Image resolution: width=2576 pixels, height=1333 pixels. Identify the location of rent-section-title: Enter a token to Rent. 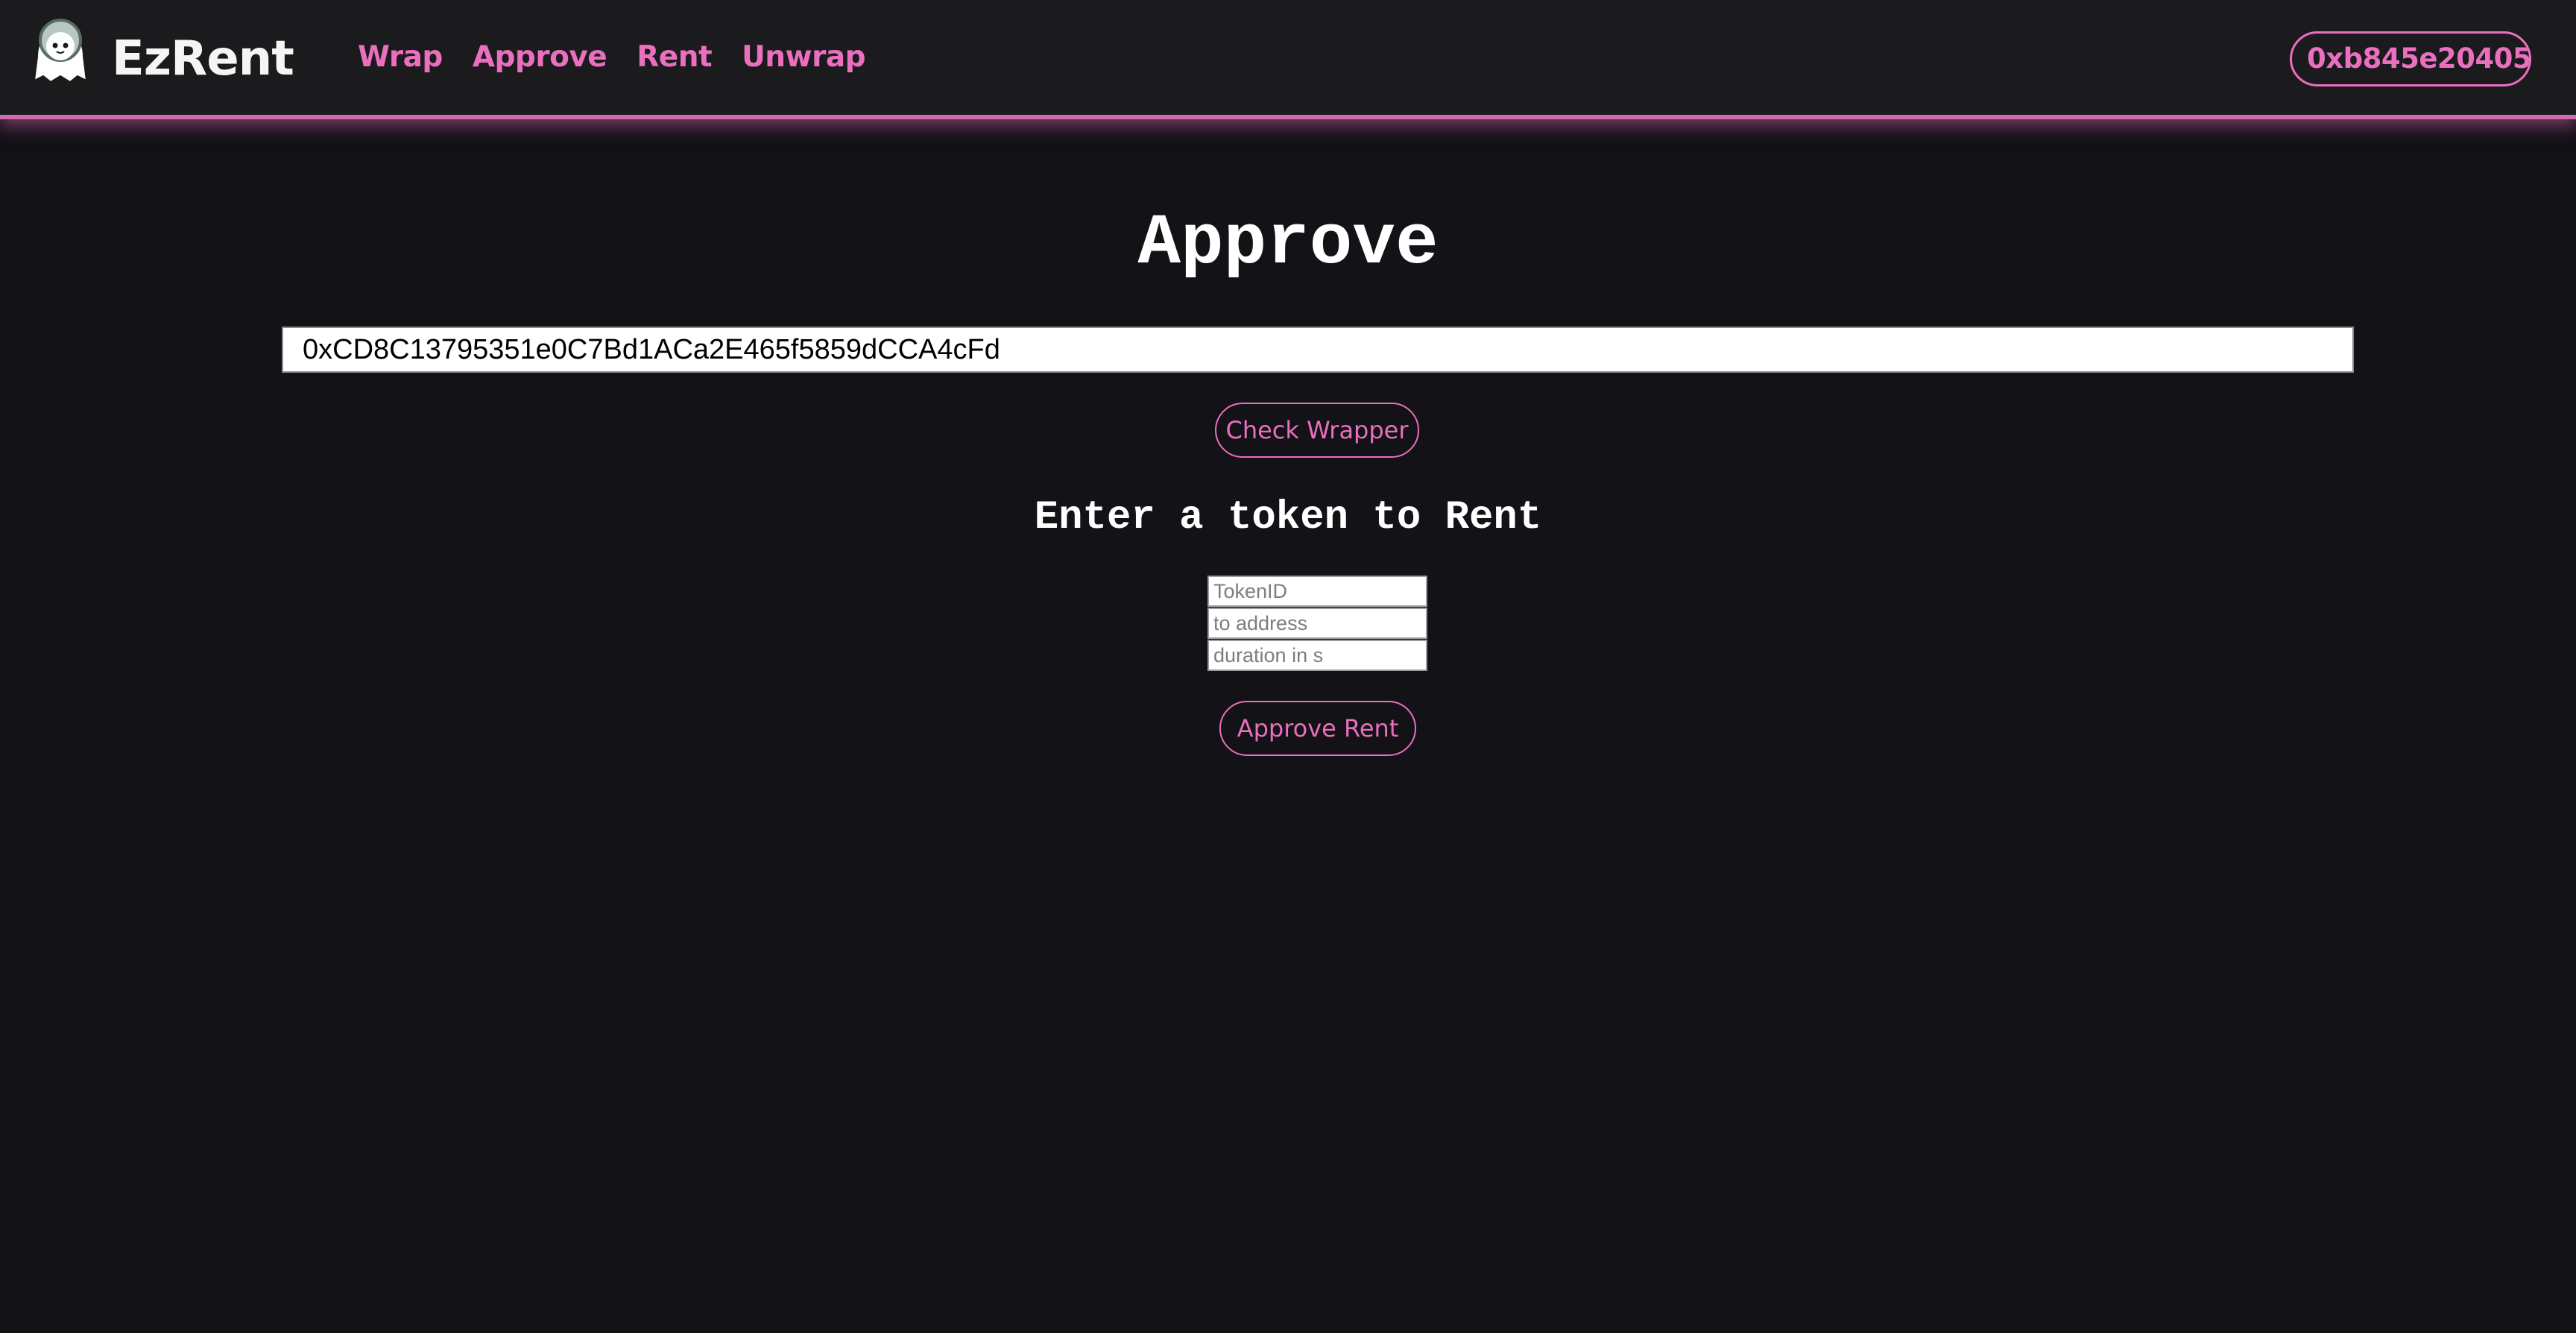
(1288, 518).